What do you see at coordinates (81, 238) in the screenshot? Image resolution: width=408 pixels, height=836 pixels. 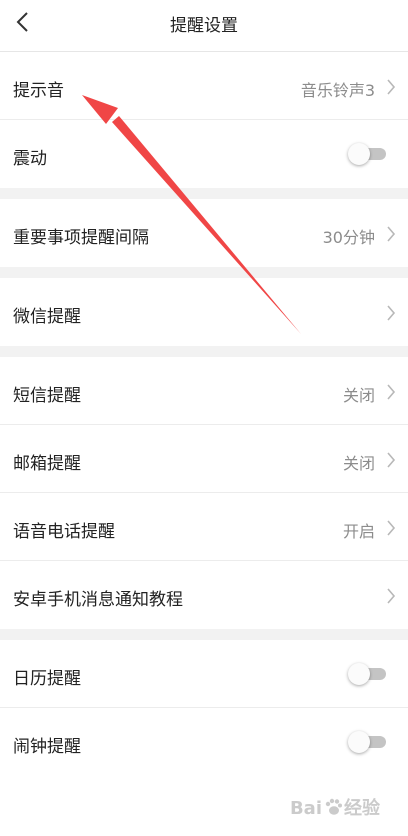 I see `setting-label: 重要事项提醒间隔` at bounding box center [81, 238].